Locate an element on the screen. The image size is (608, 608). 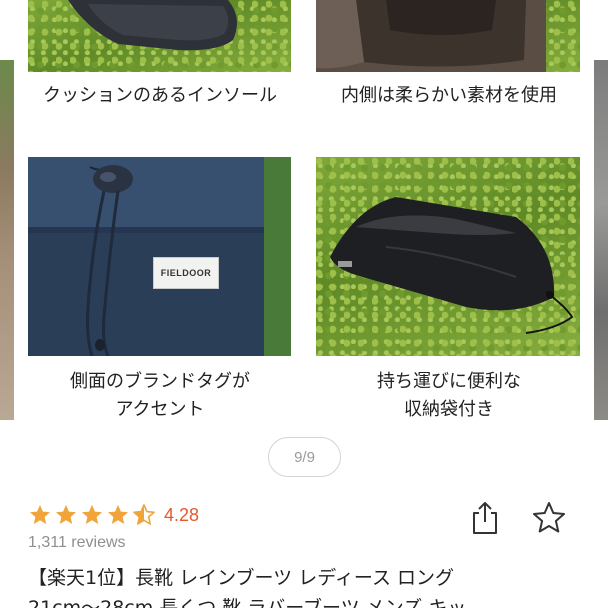
brand-tag: FIELDOOR is located at coordinates (186, 273).